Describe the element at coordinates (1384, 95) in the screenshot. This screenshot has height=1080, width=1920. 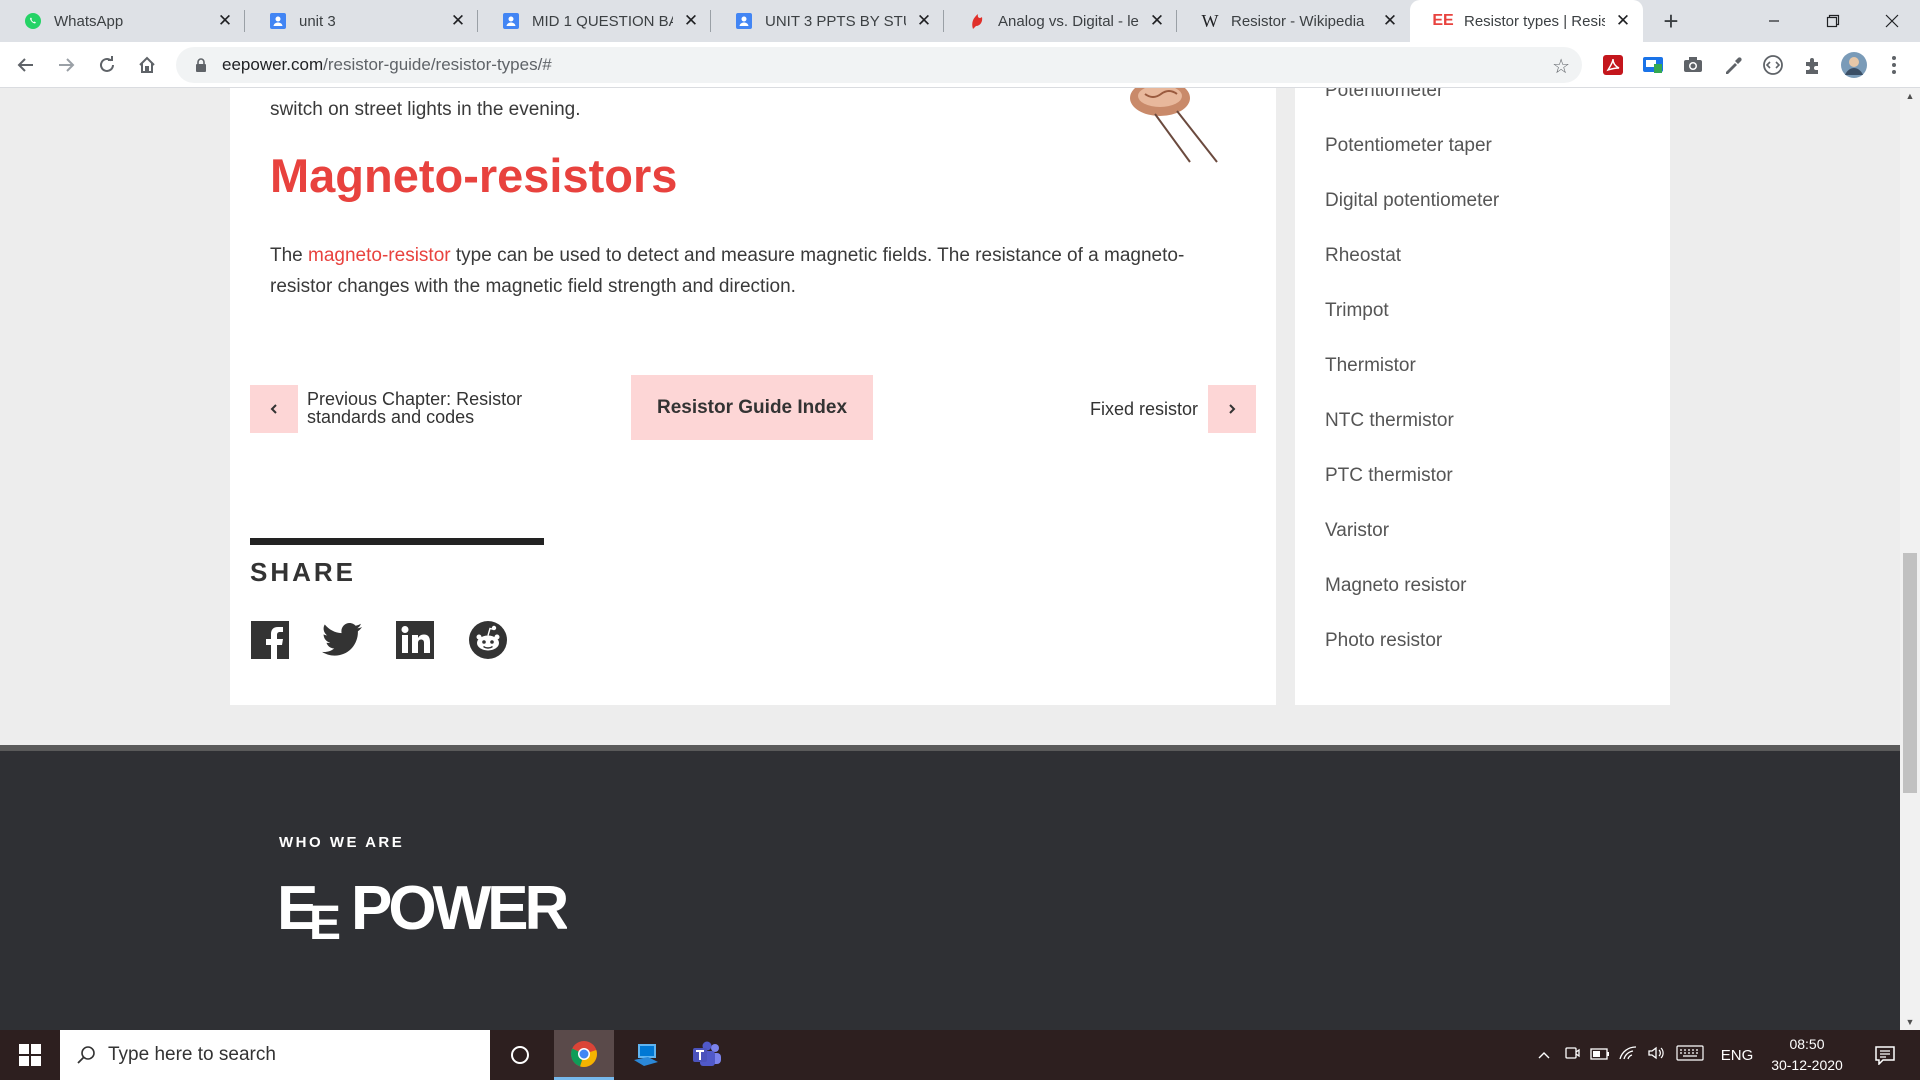
I see `sidebar-item-potentiometer: Potentiometer` at that location.